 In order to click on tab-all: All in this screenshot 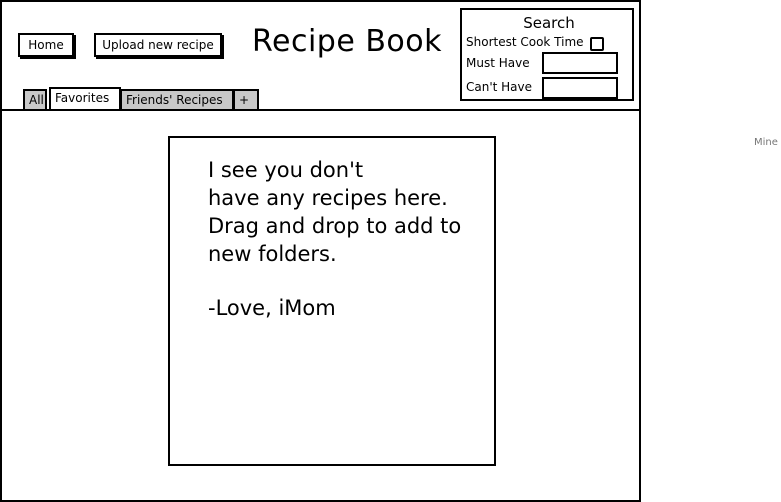, I will do `click(35, 99)`.